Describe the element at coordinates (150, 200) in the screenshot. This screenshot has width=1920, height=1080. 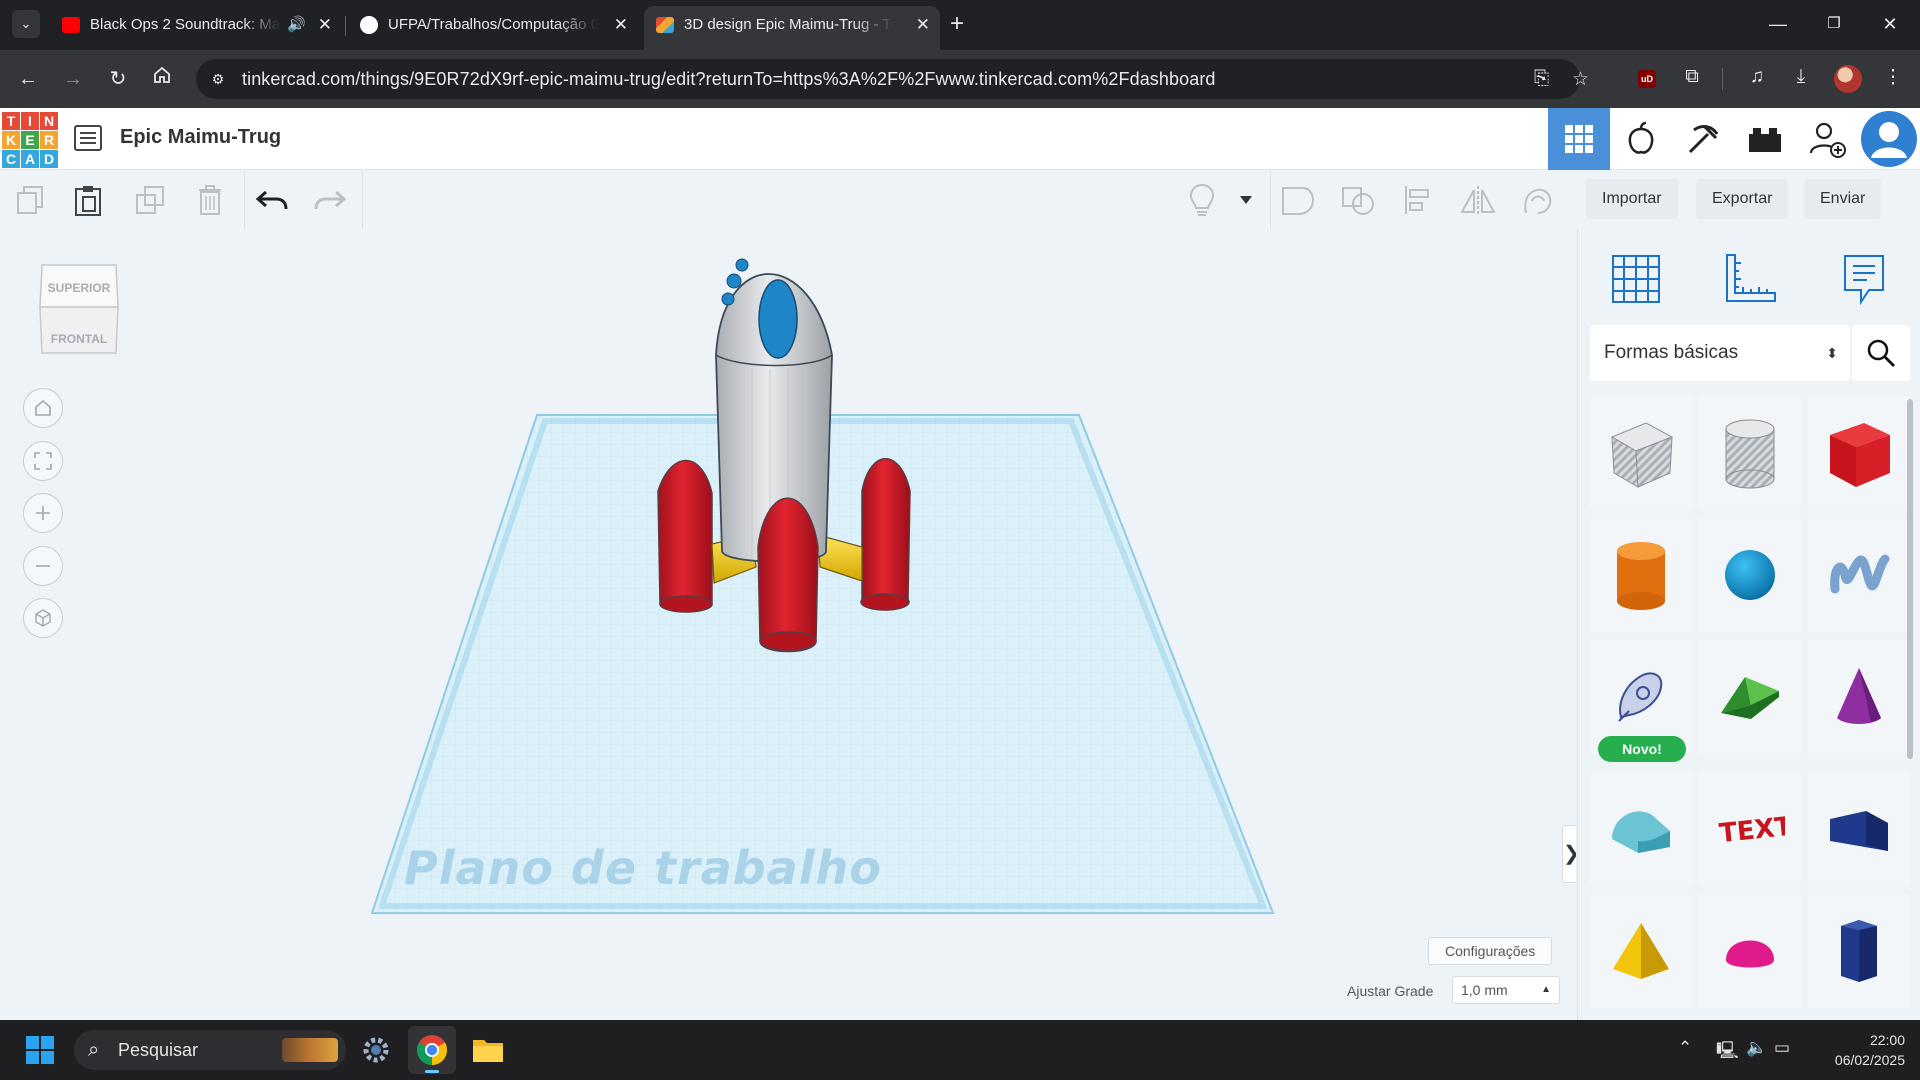
I see `duplicate-button` at that location.